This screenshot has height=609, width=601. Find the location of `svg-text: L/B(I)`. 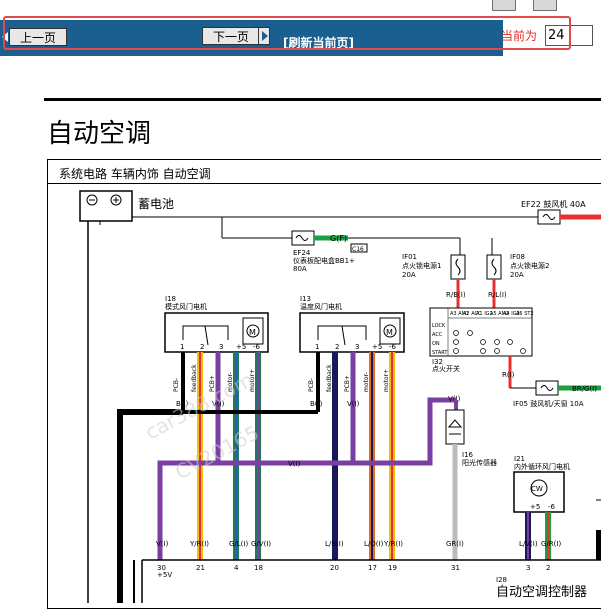

svg-text: L/B(I) is located at coordinates (334, 544).